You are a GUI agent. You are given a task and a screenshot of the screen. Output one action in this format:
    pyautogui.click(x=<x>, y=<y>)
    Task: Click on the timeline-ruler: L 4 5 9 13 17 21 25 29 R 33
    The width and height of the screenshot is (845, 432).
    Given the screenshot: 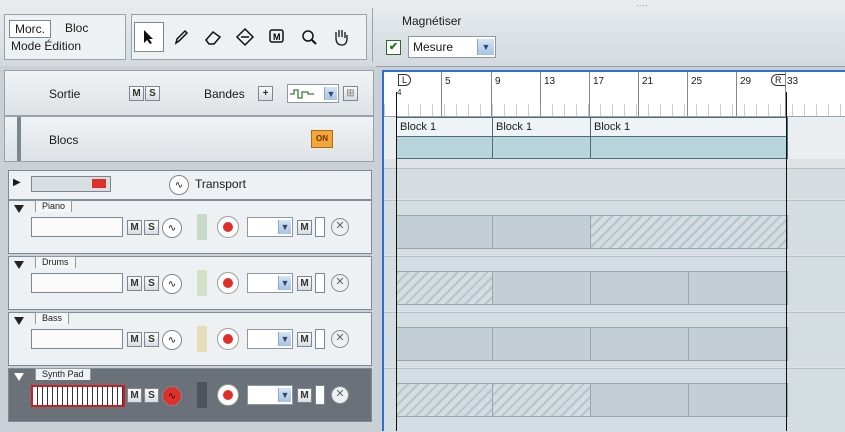 What is the action you would take?
    pyautogui.click(x=614, y=94)
    